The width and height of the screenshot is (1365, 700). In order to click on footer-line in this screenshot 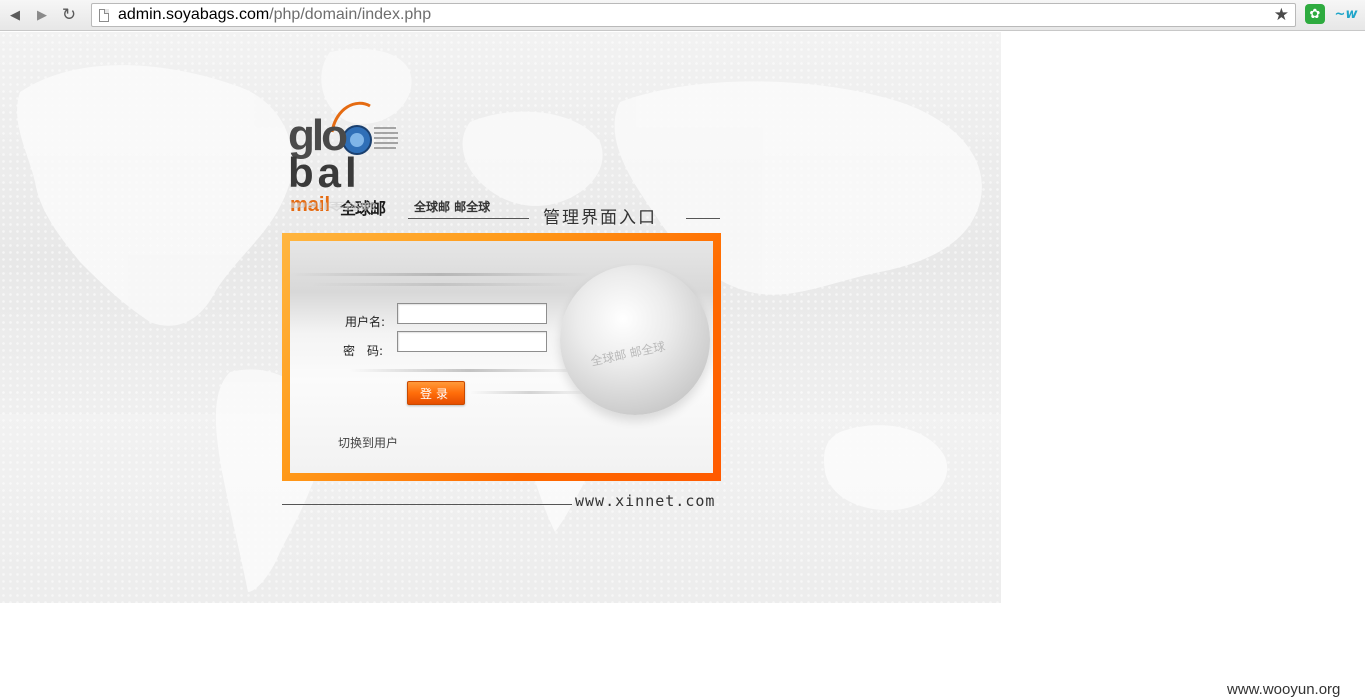, I will do `click(427, 504)`.